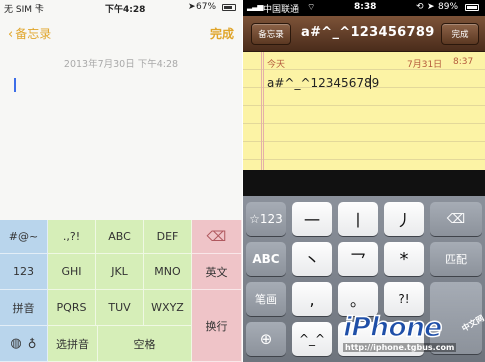 The width and height of the screenshot is (485, 362). Describe the element at coordinates (456, 259) in the screenshot. I see `key-match: 匹配` at that location.